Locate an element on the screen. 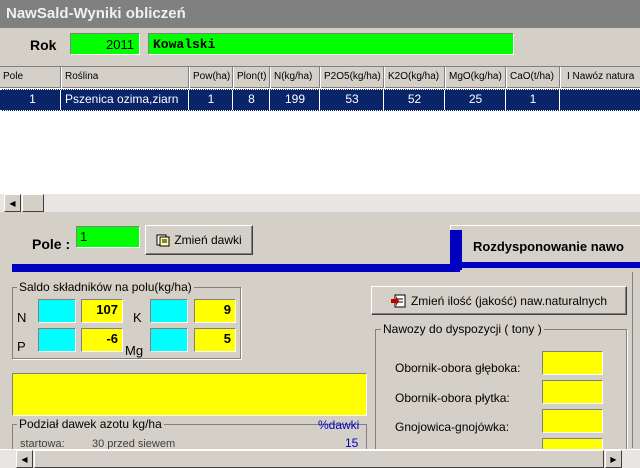 The image size is (640, 468). tab-panel-edge is located at coordinates (636, 360).